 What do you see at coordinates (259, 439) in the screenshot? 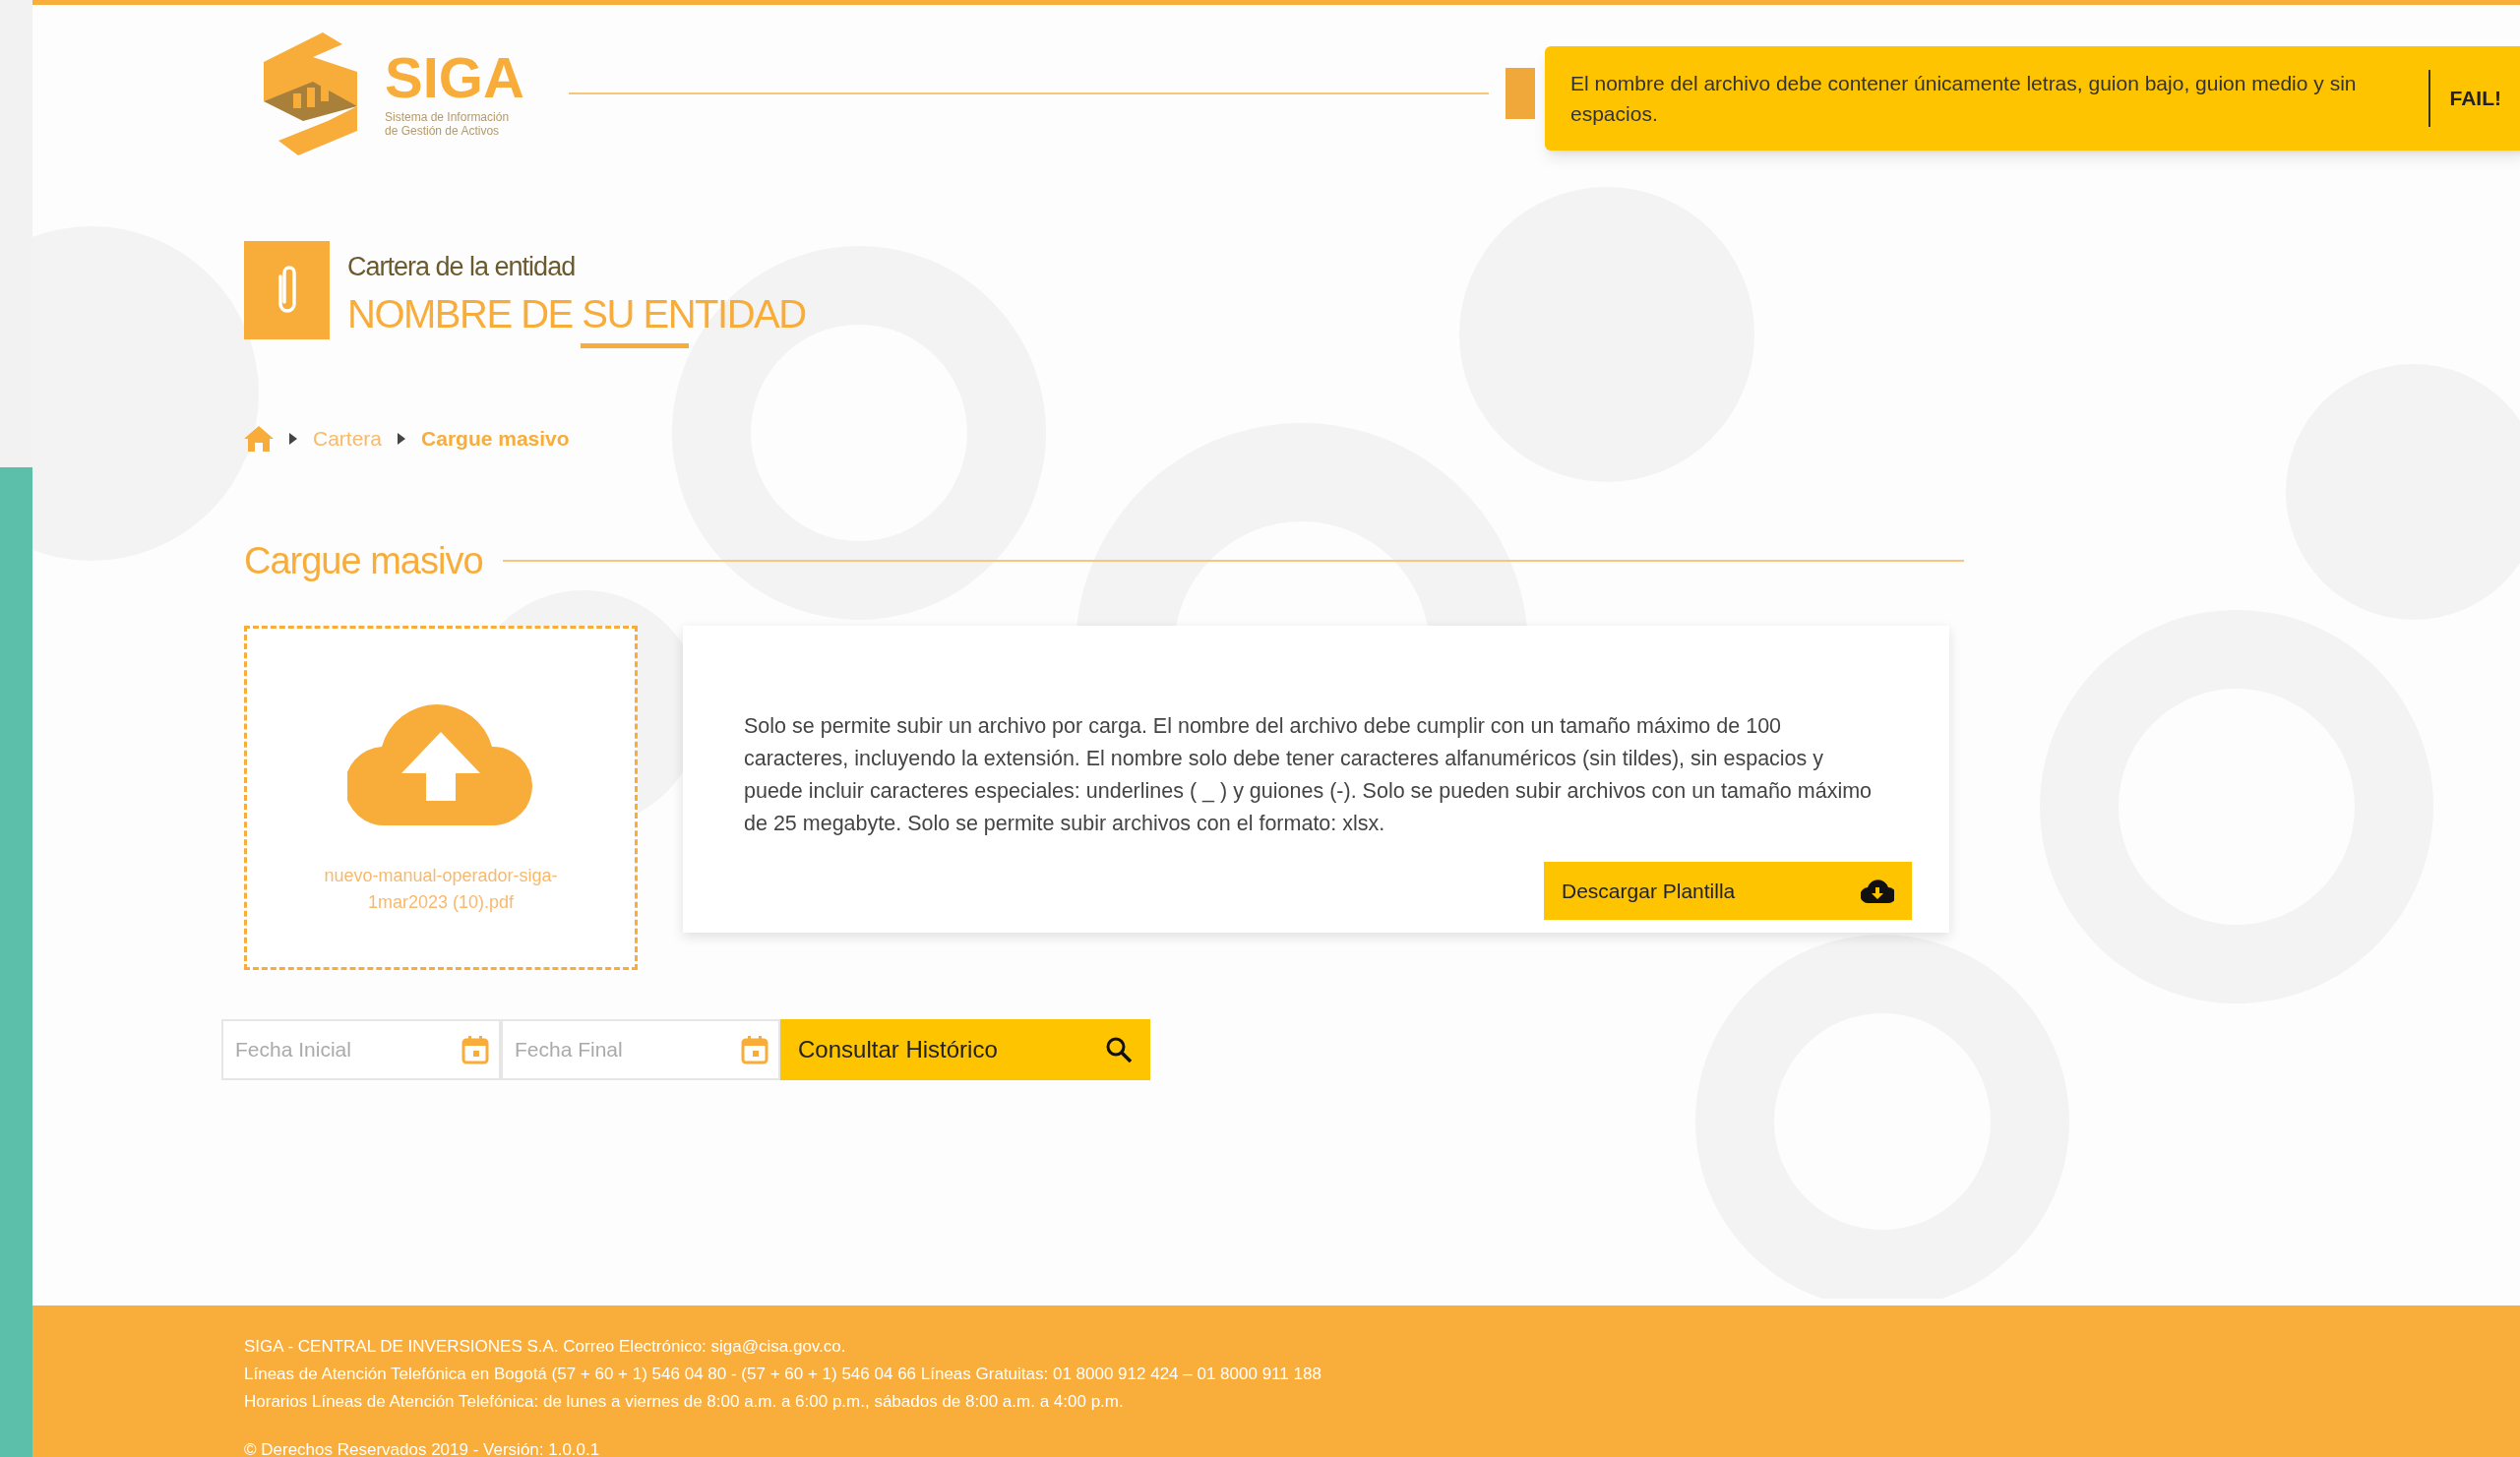
I see `home-icon` at bounding box center [259, 439].